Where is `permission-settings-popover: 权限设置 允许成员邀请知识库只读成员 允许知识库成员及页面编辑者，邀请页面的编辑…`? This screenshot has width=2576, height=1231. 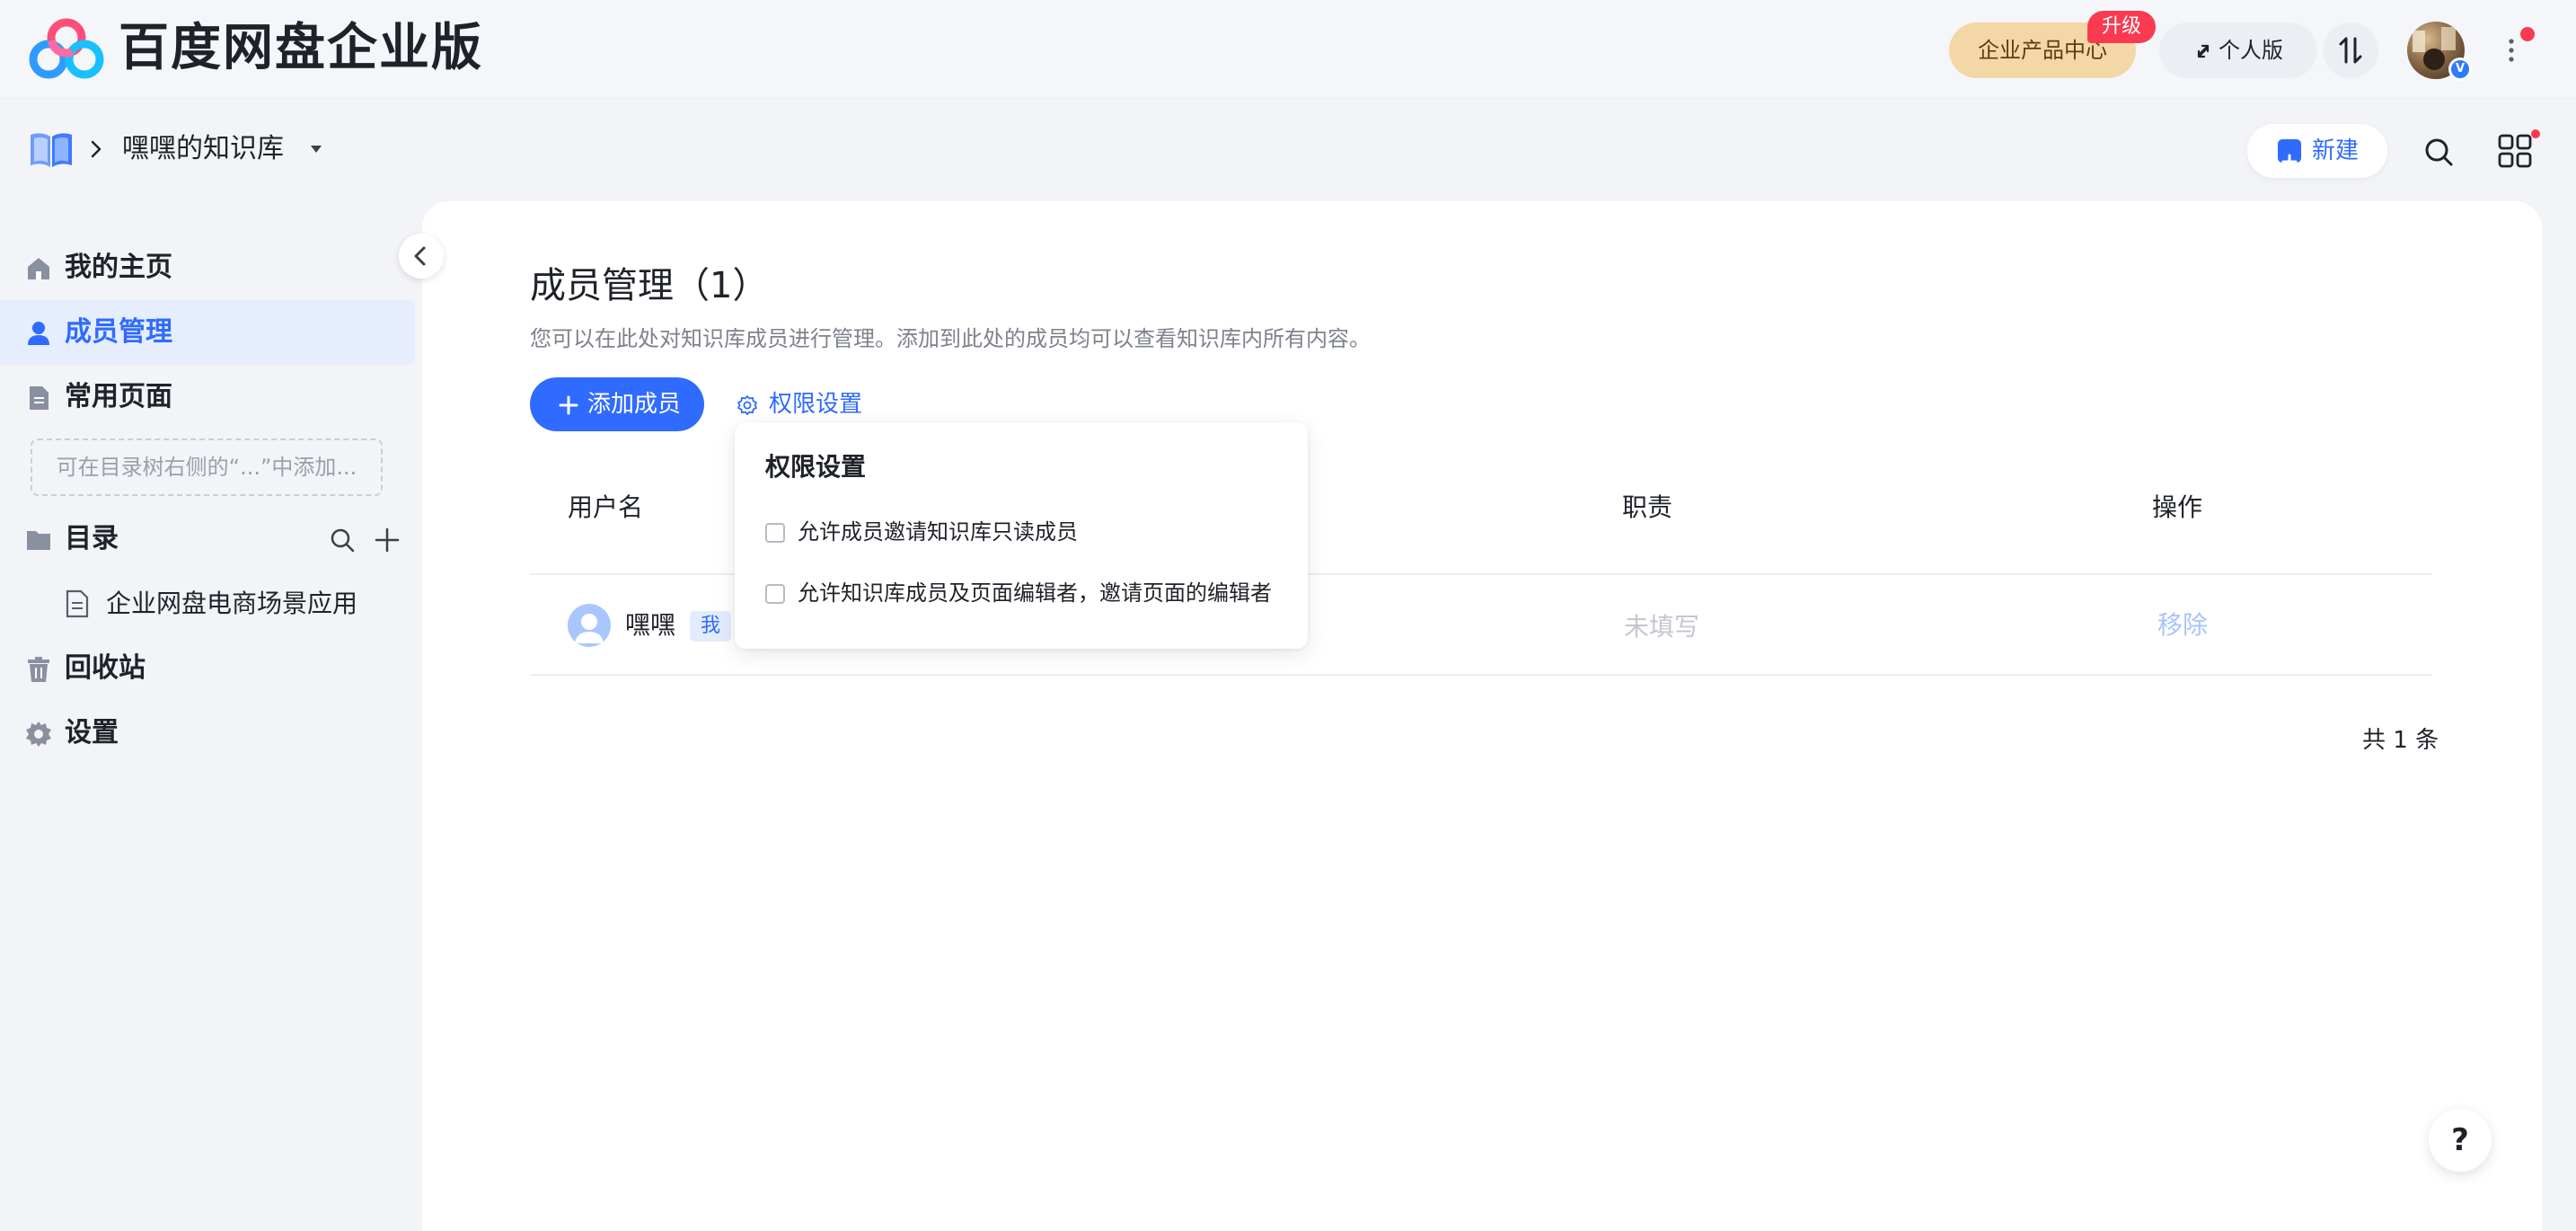
permission-settings-popover: 权限设置 允许成员邀请知识库只读成员 允许知识库成员及页面编辑者，邀请页面的编辑… is located at coordinates (1021, 535).